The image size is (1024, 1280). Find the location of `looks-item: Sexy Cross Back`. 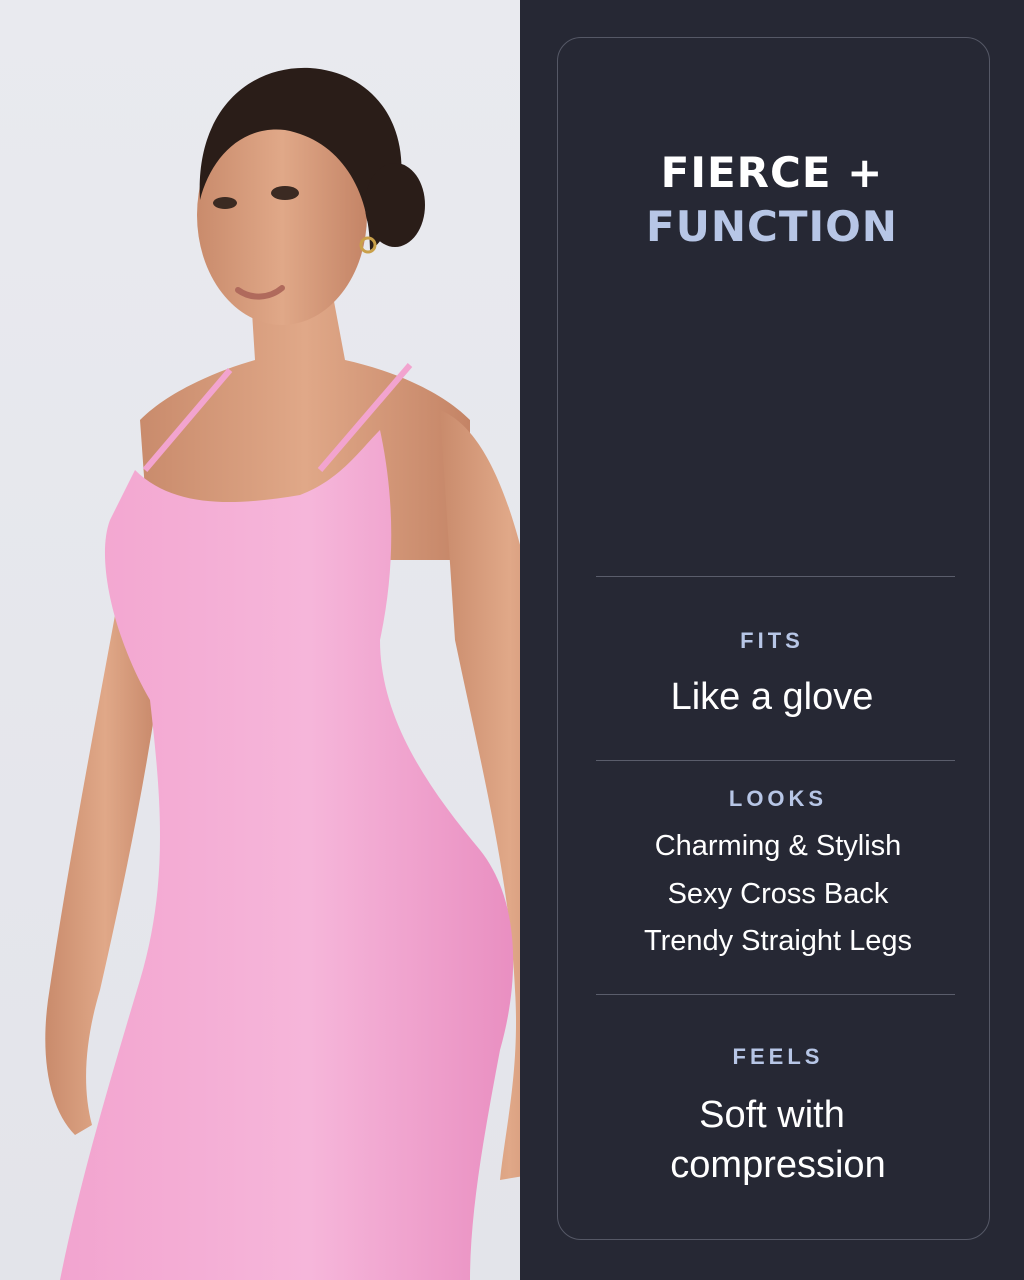

looks-item: Sexy Cross Back is located at coordinates (778, 894).